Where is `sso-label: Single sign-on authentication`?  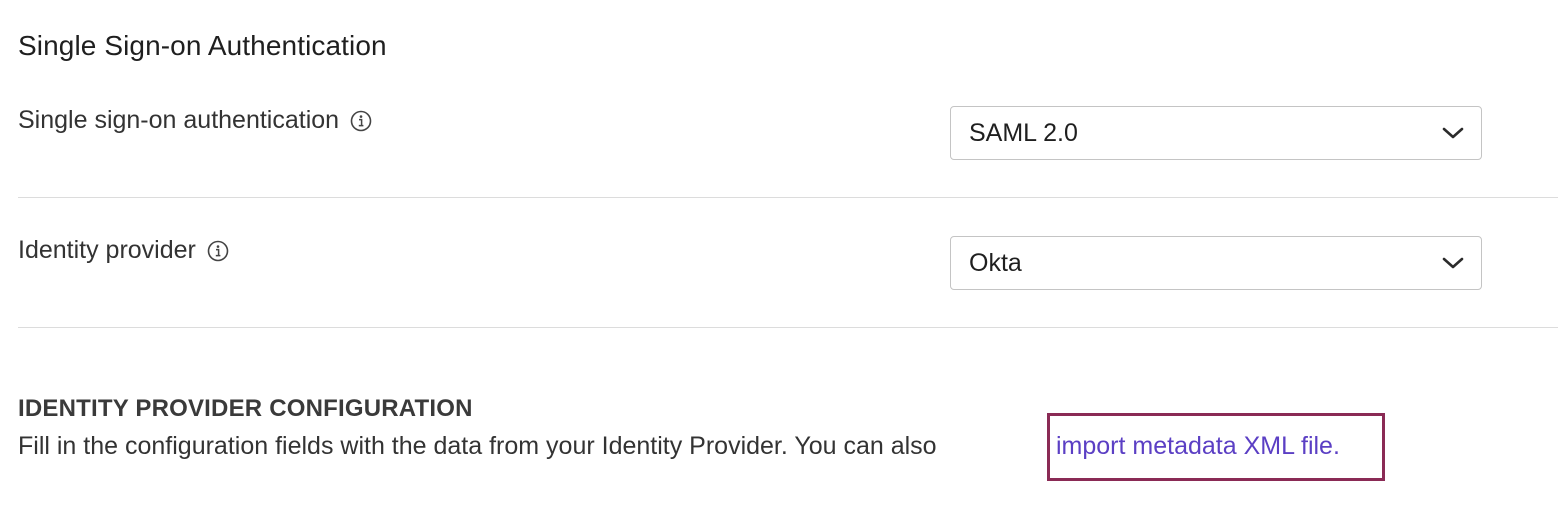 sso-label: Single sign-on authentication is located at coordinates (179, 120).